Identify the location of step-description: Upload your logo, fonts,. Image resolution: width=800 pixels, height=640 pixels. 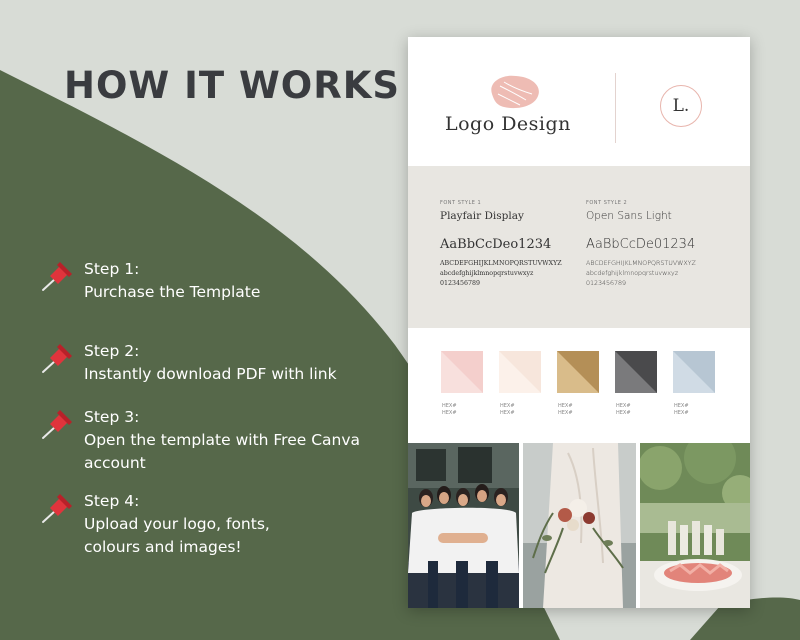
(177, 524).